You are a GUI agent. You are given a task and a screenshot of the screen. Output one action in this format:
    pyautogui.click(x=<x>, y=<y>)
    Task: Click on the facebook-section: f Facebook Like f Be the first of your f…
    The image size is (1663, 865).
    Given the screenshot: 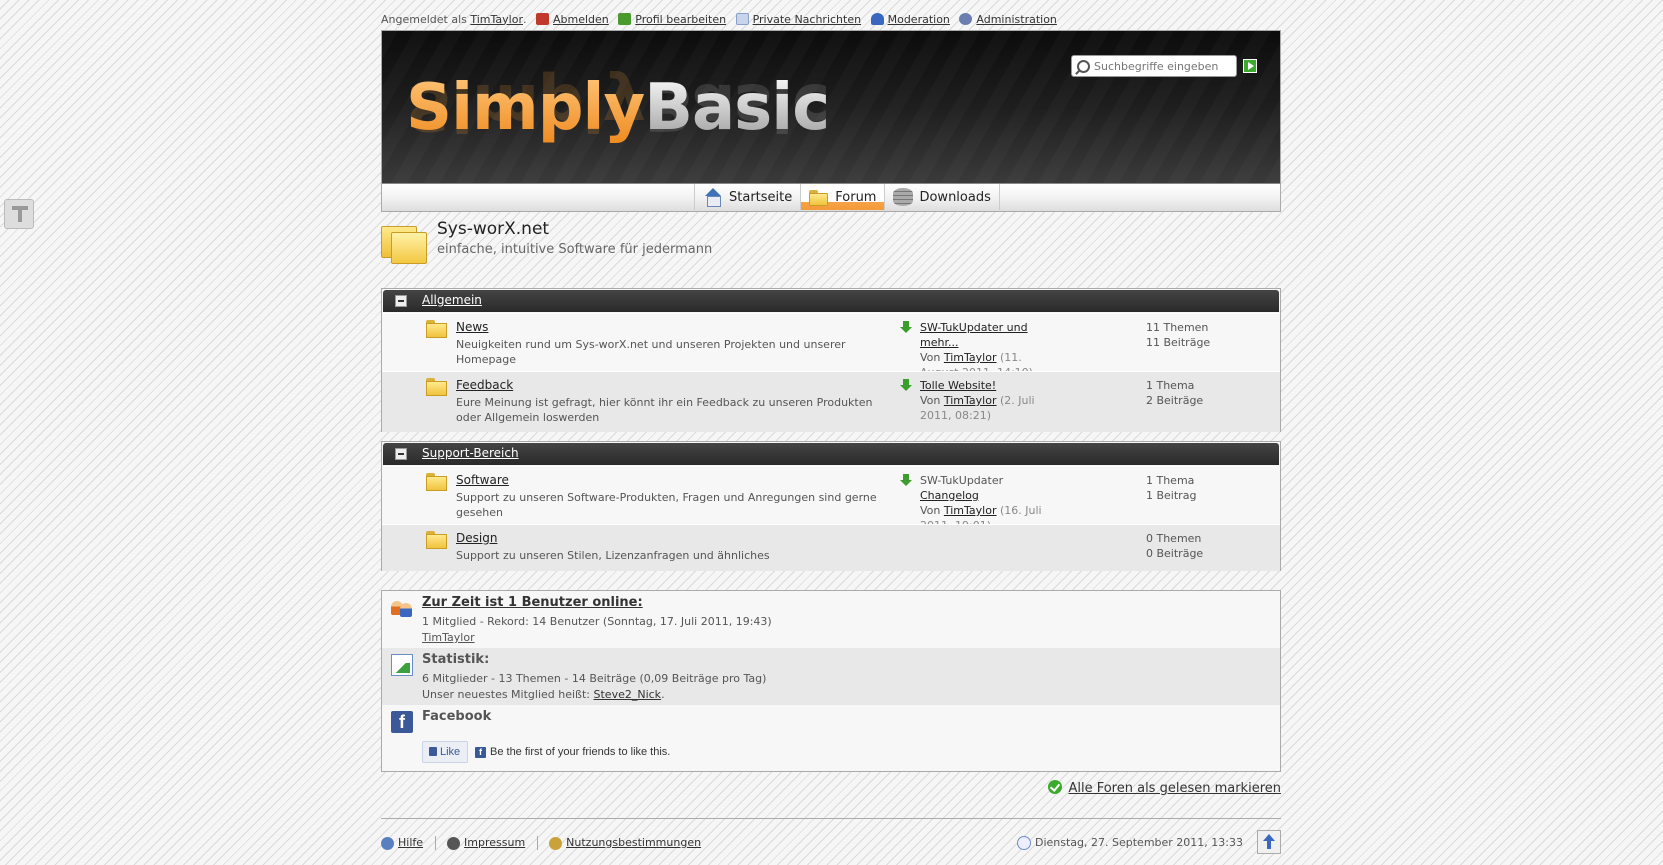 What is the action you would take?
    pyautogui.click(x=831, y=738)
    